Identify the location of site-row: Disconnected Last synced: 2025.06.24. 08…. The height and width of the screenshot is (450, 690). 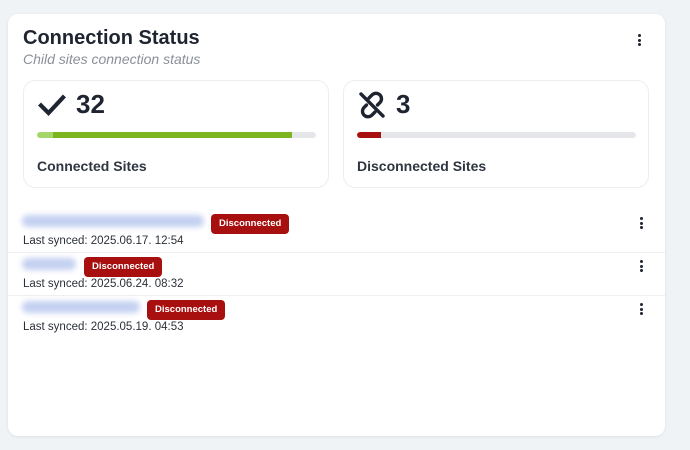
(336, 274).